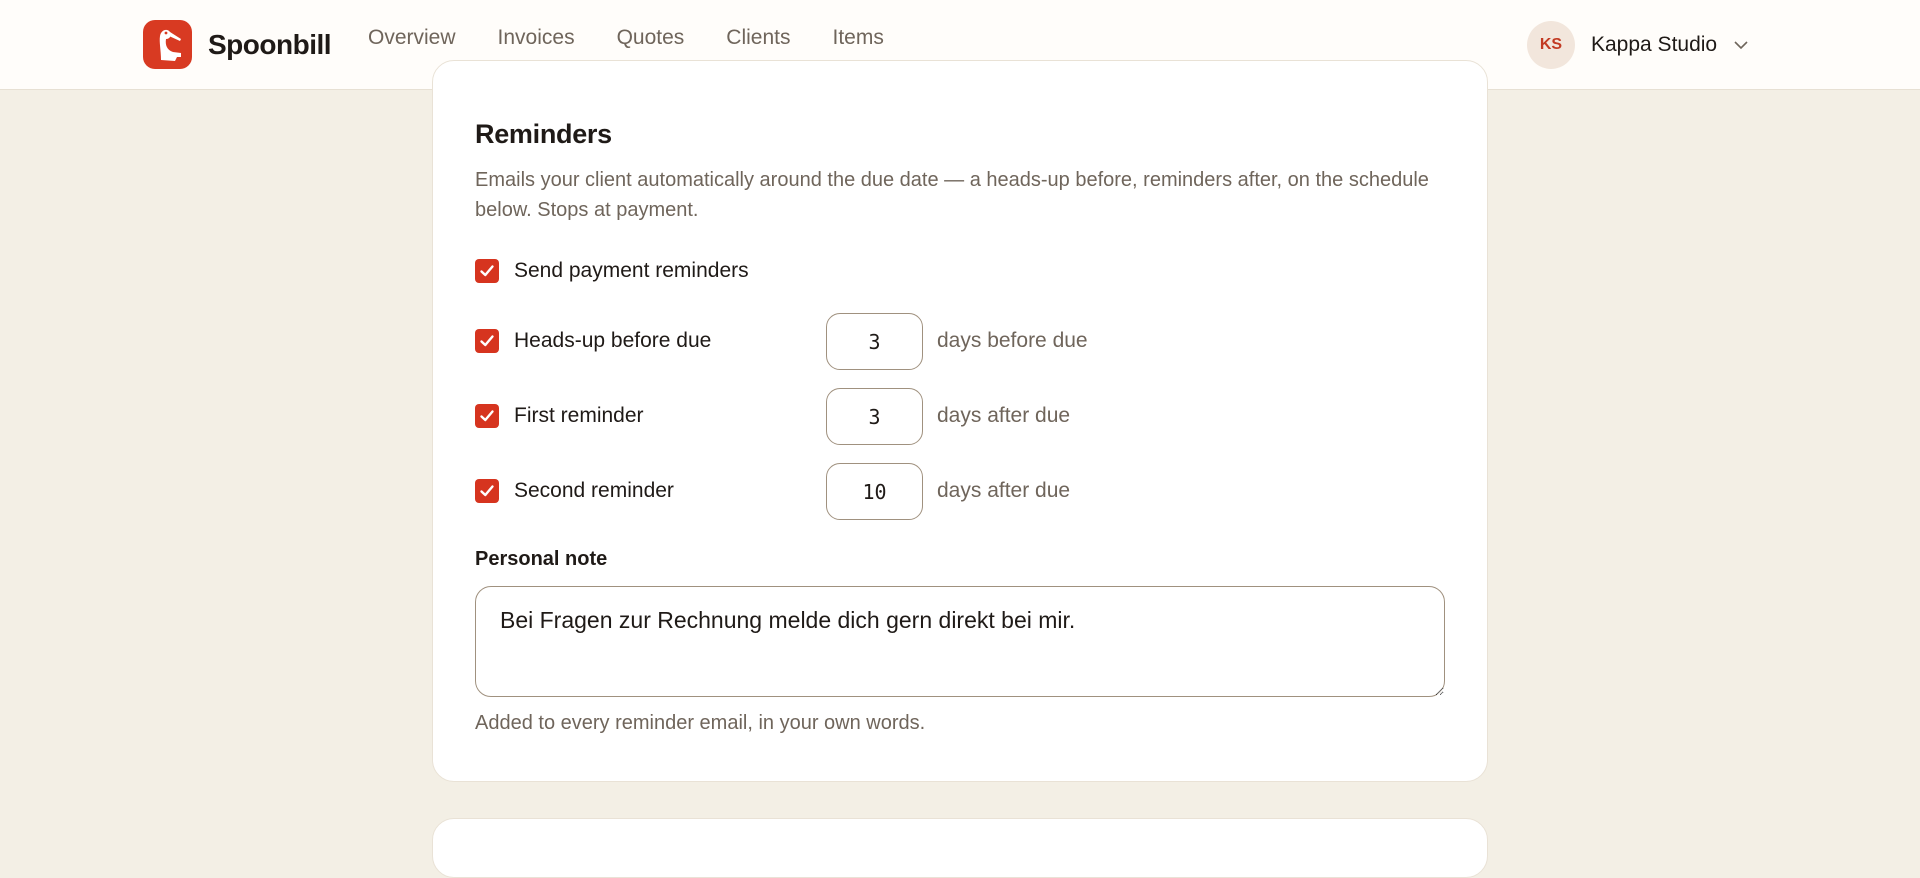 The image size is (1920, 878). Describe the element at coordinates (541, 559) in the screenshot. I see `personal-note-label: Personal note` at that location.